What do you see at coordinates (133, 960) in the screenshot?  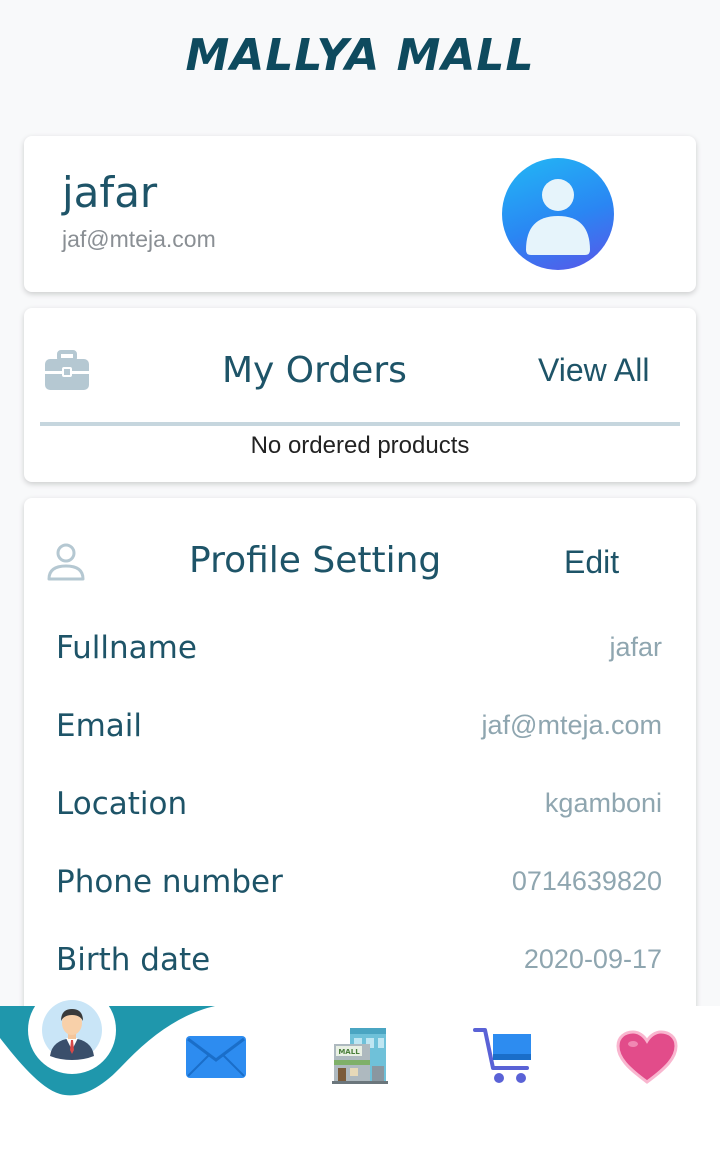 I see `row-label: Birth date` at bounding box center [133, 960].